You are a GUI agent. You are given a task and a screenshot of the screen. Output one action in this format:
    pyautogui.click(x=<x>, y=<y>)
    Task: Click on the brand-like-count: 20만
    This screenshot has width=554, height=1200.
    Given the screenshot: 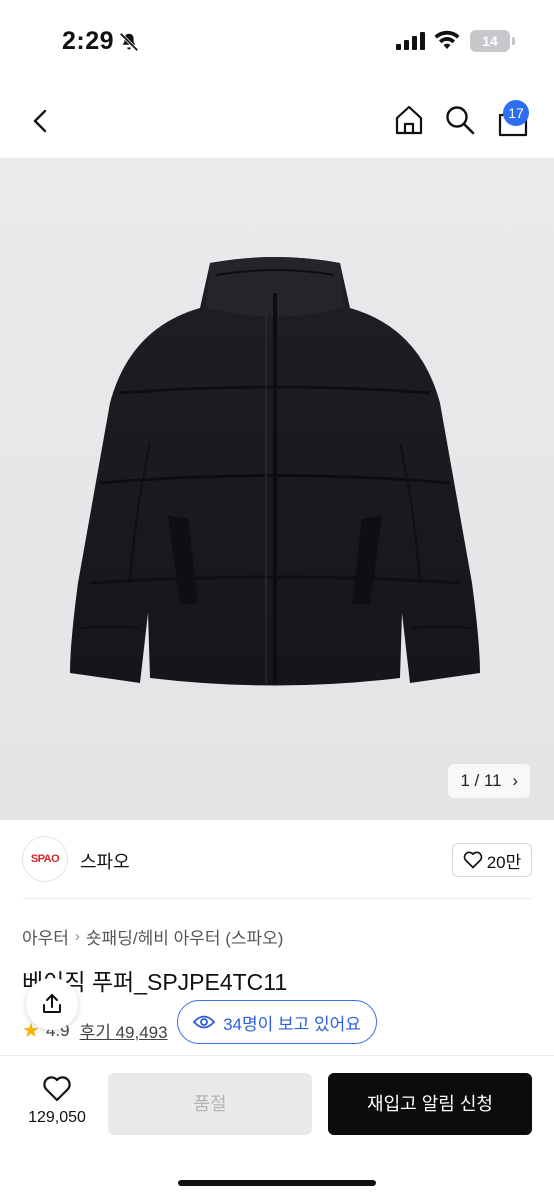 What is the action you would take?
    pyautogui.click(x=504, y=862)
    